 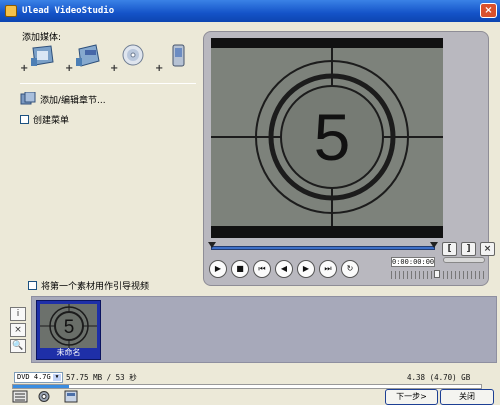 I want to click on add-mobile-button: +, so click(x=174, y=59).